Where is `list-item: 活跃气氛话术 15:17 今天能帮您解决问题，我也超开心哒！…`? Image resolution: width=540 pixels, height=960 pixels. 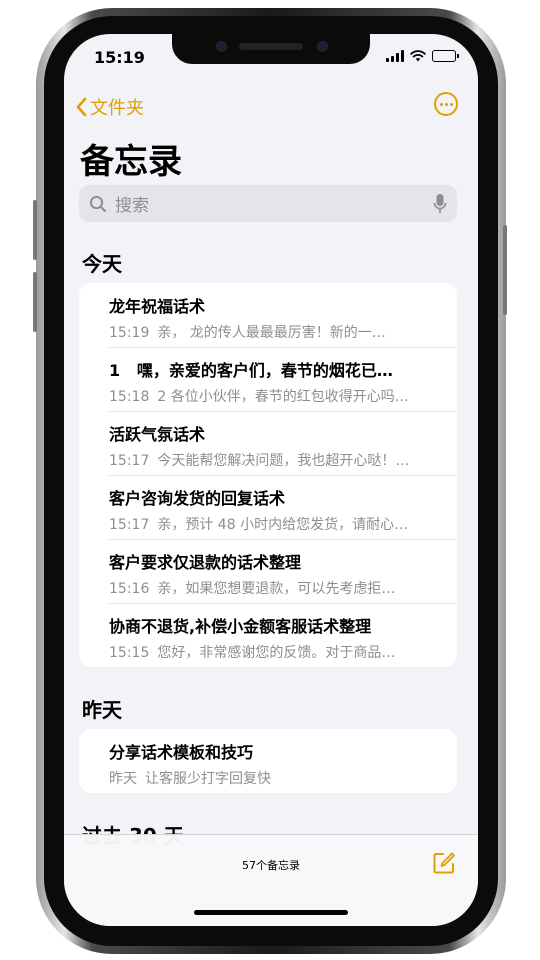 list-item: 活跃气氛话术 15:17 今天能帮您解决问题，我也超开心哒！… is located at coordinates (268, 443).